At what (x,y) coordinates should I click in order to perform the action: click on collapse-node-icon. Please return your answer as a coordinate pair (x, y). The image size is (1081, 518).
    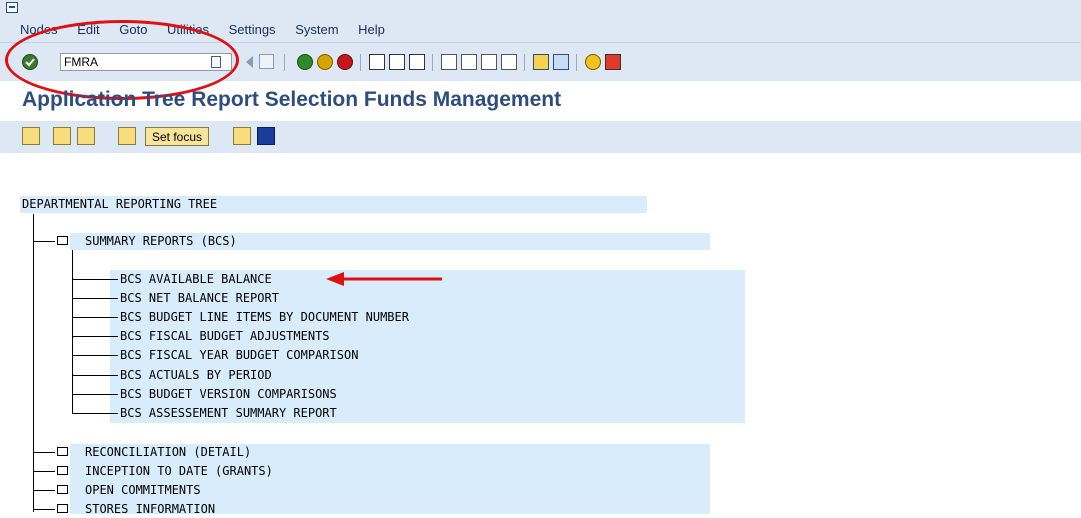
    Looking at the image, I should click on (62, 240).